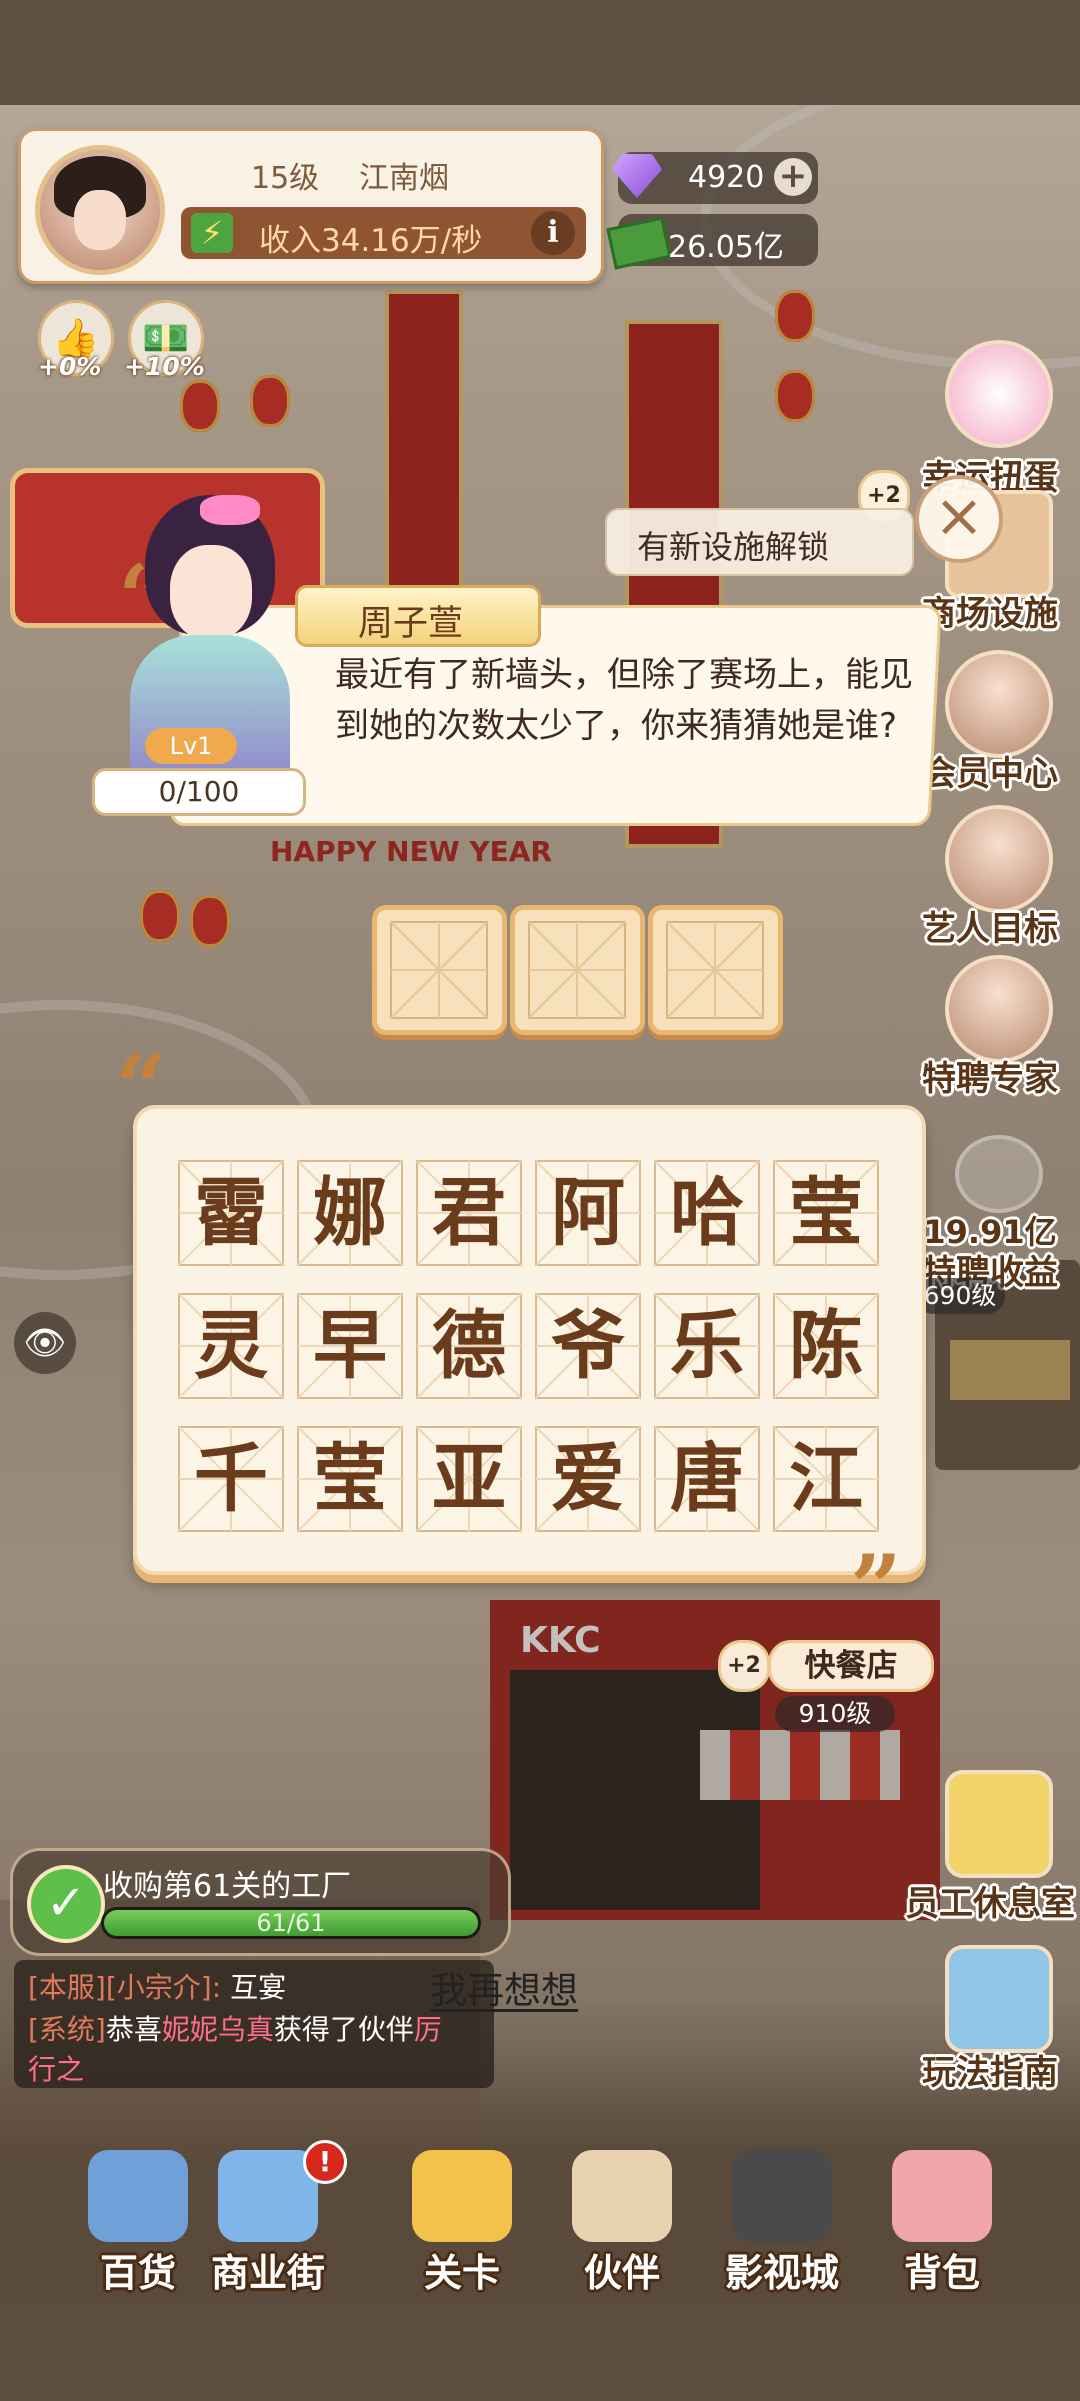 Image resolution: width=1080 pixels, height=2401 pixels. I want to click on letter-tile-char: 德, so click(469, 1346).